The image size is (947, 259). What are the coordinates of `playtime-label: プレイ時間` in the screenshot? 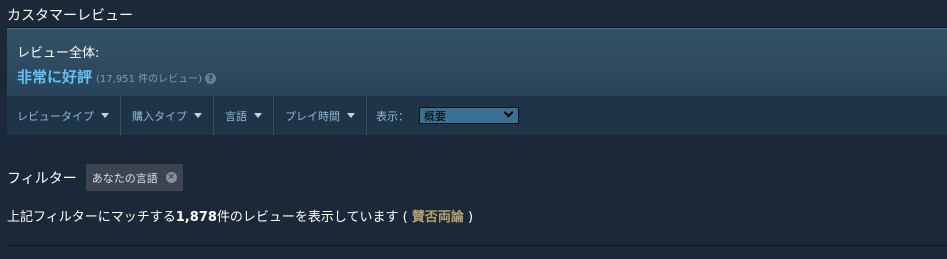 It's located at (312, 116).